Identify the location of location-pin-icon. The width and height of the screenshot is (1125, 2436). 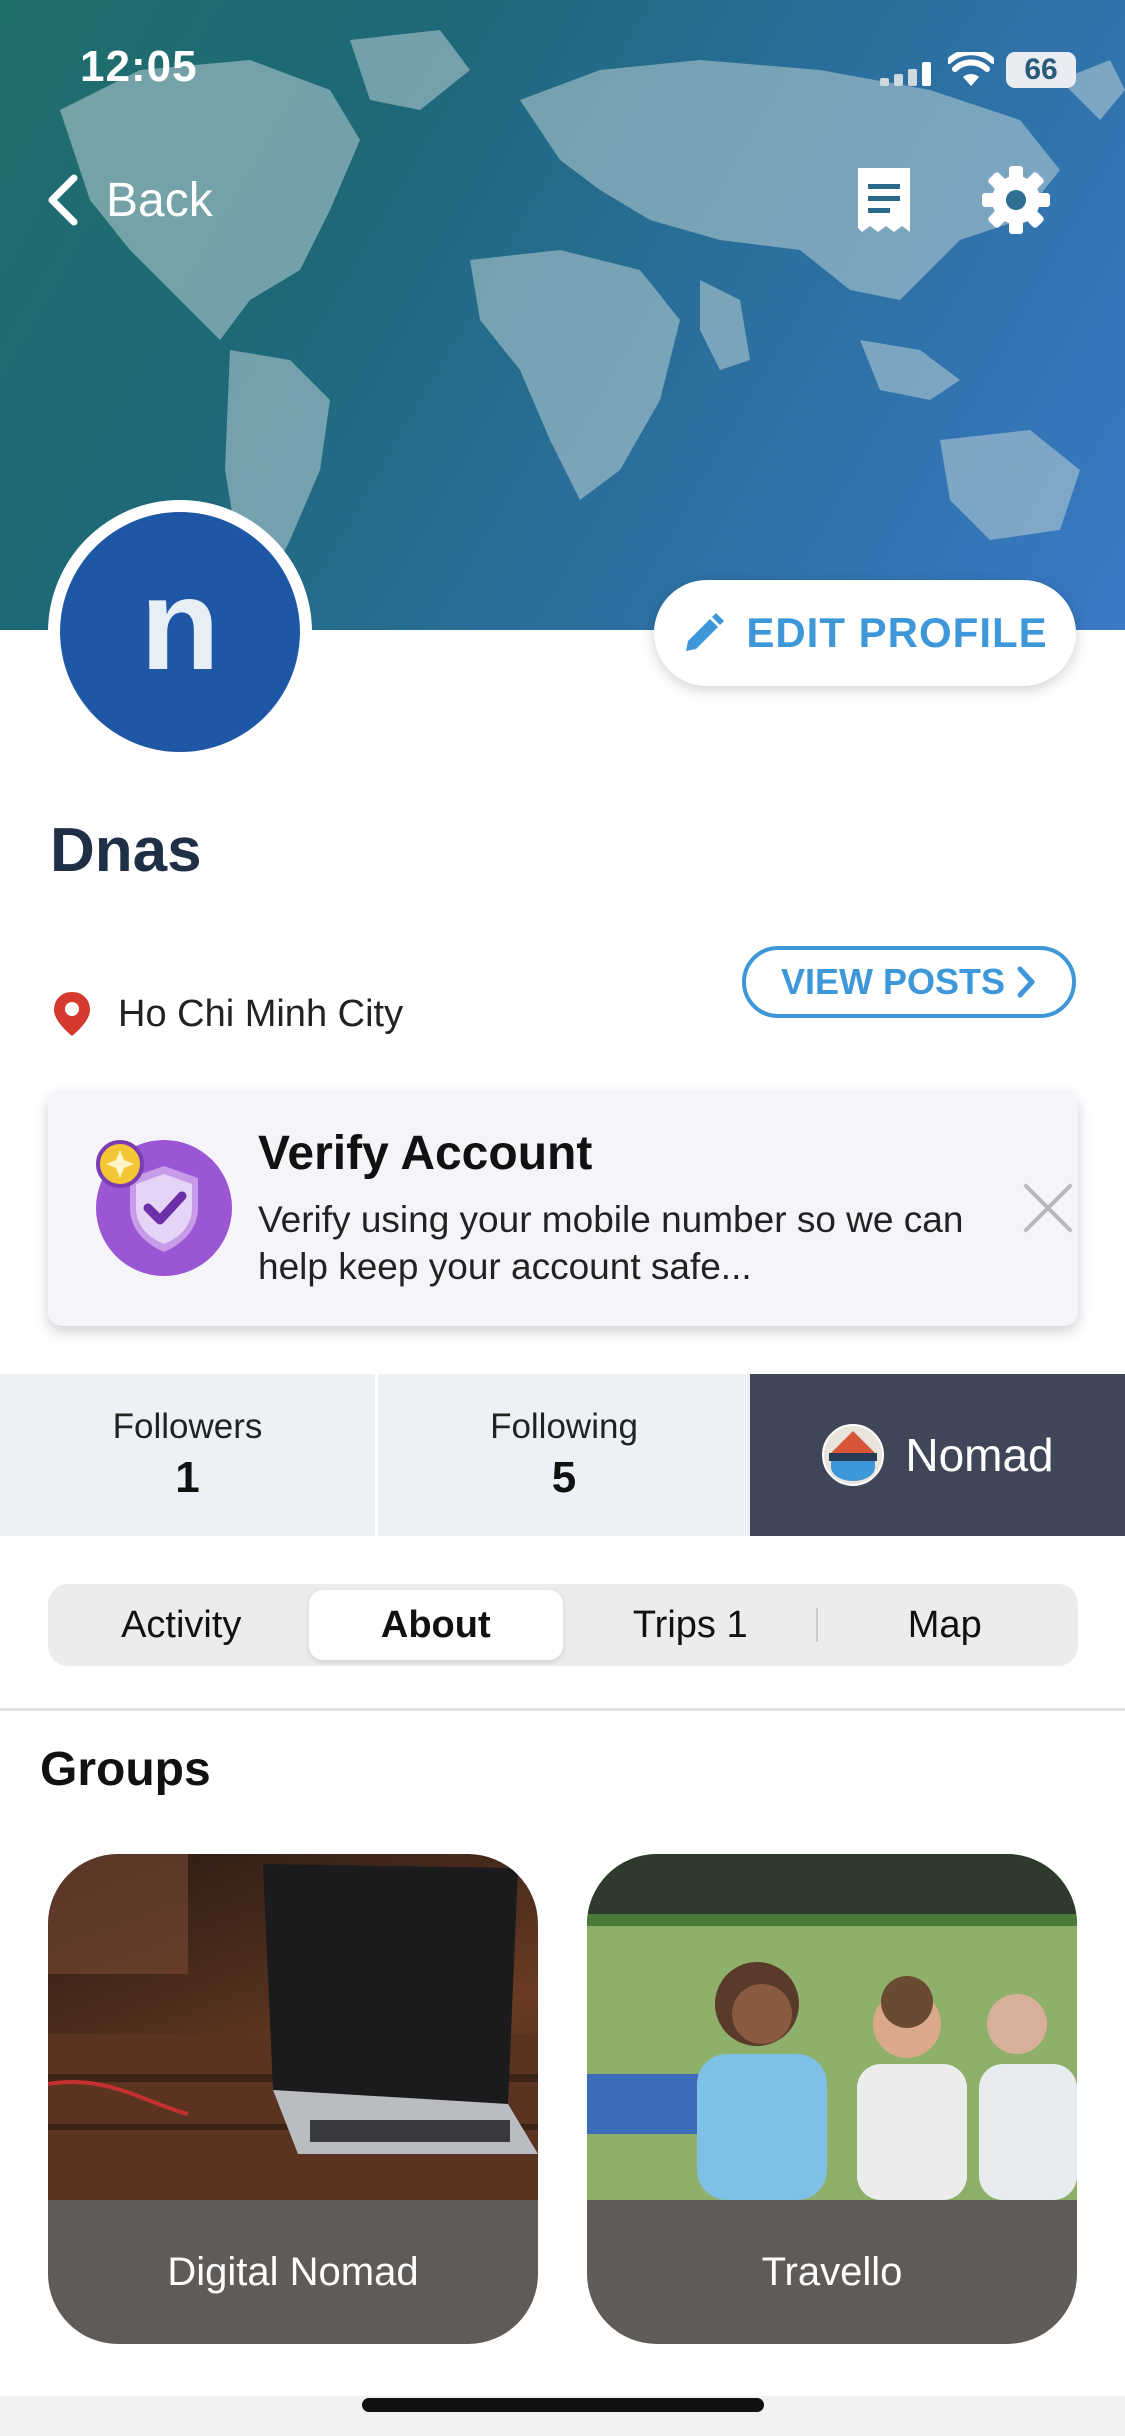
(72, 1014).